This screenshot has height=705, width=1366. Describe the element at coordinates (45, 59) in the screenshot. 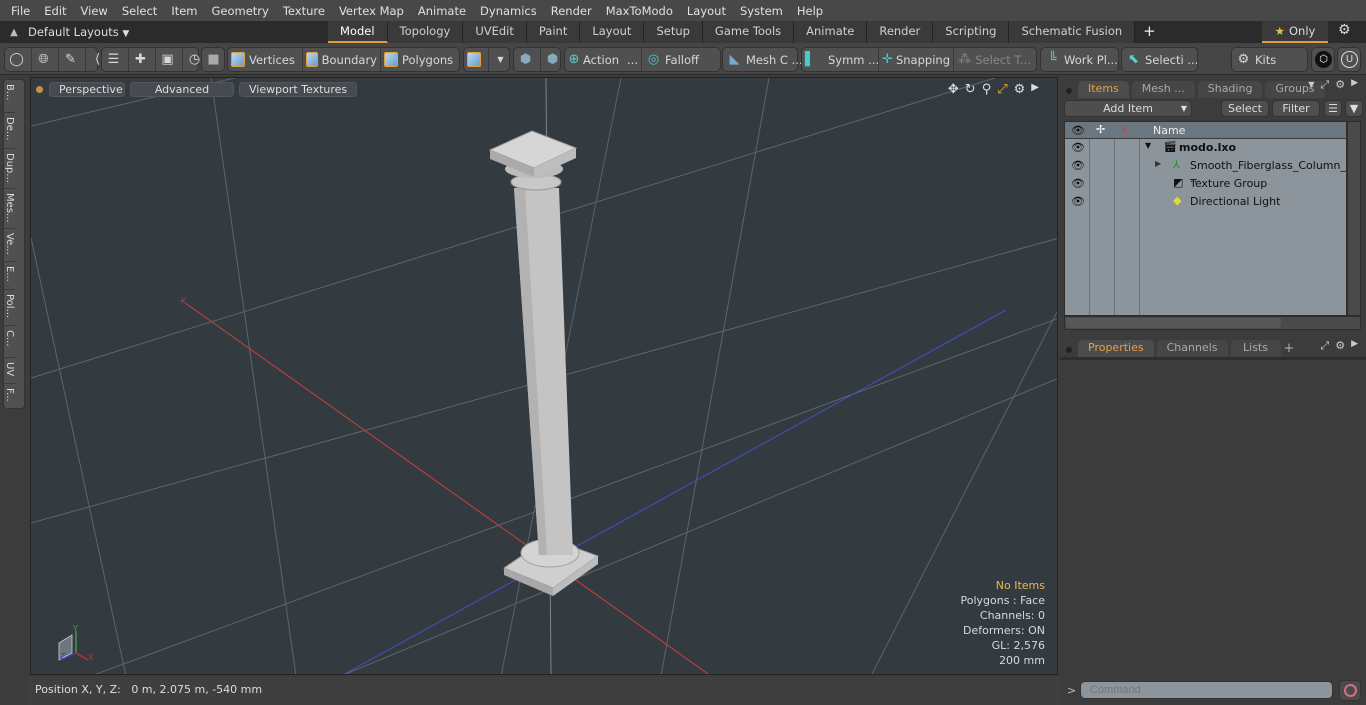

I see `globe-tool-button: 🌐︎` at that location.